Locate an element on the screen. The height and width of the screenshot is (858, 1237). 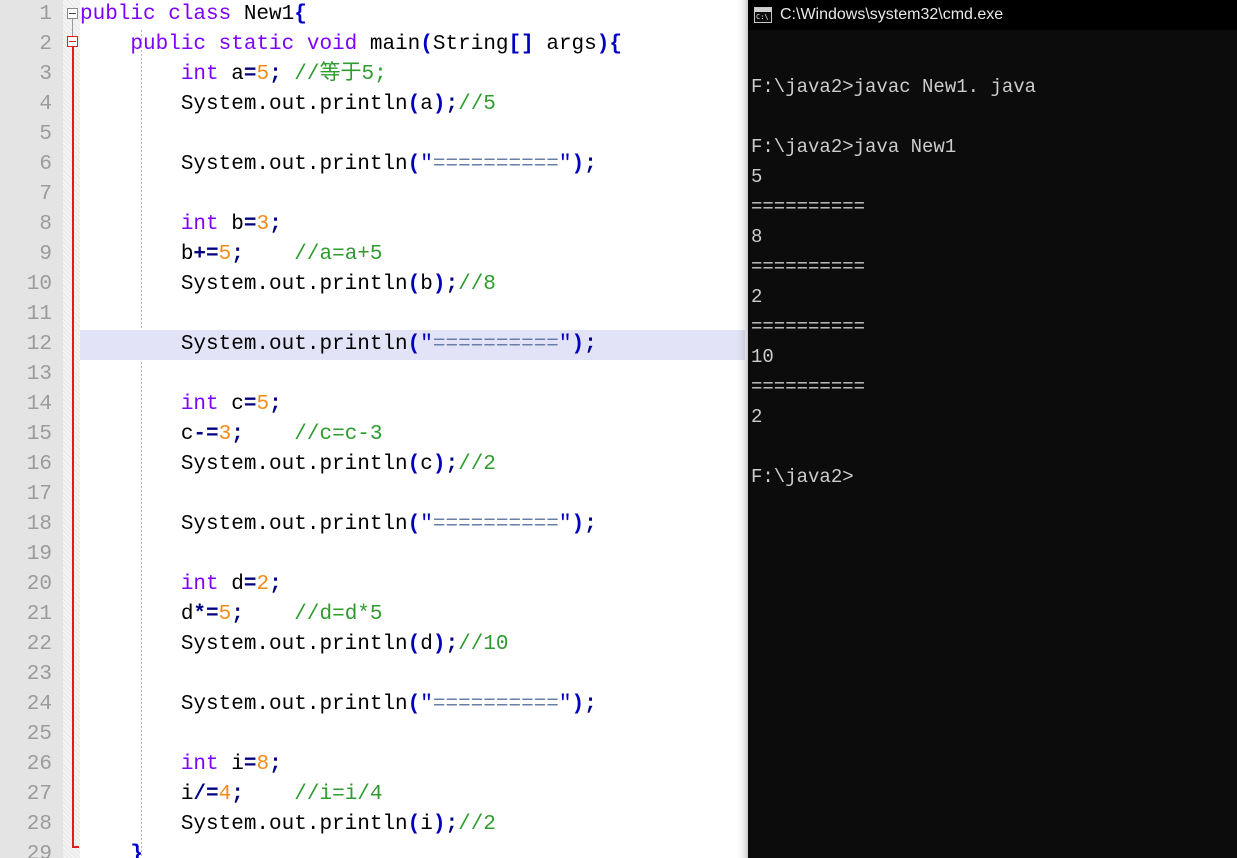
code-line: 4 System.out.println(a);//5 is located at coordinates (374, 105).